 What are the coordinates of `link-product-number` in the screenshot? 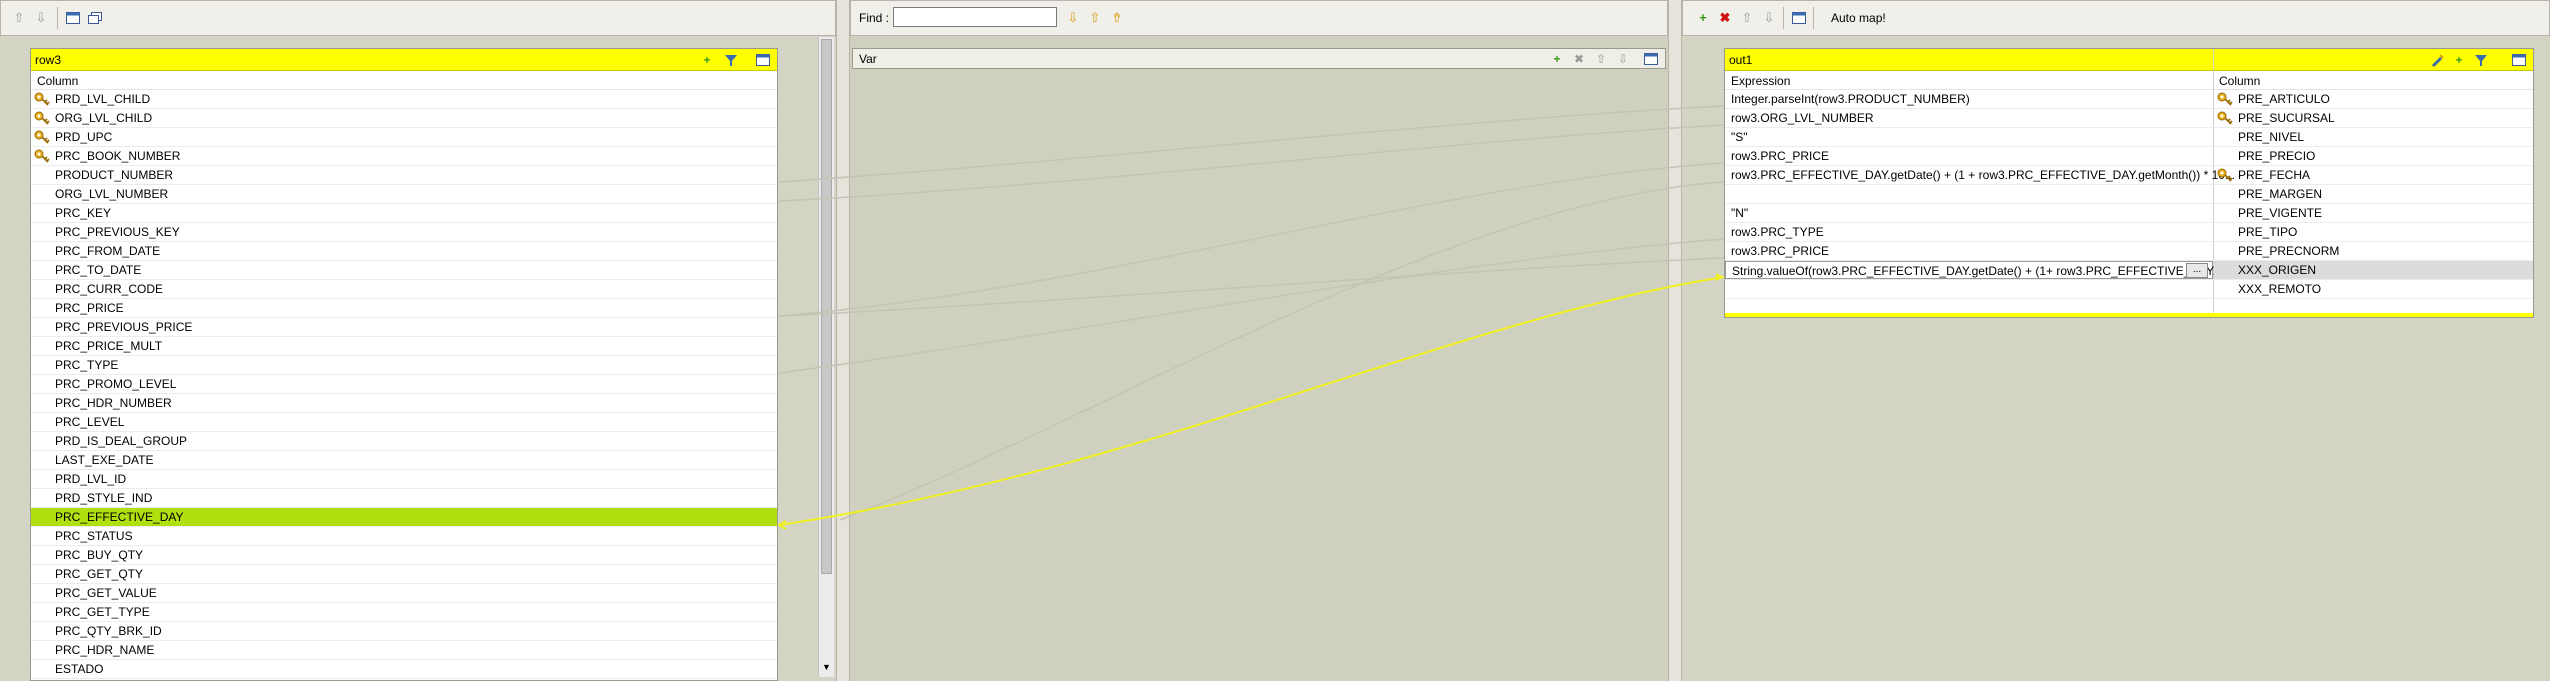 It's located at (1251, 144).